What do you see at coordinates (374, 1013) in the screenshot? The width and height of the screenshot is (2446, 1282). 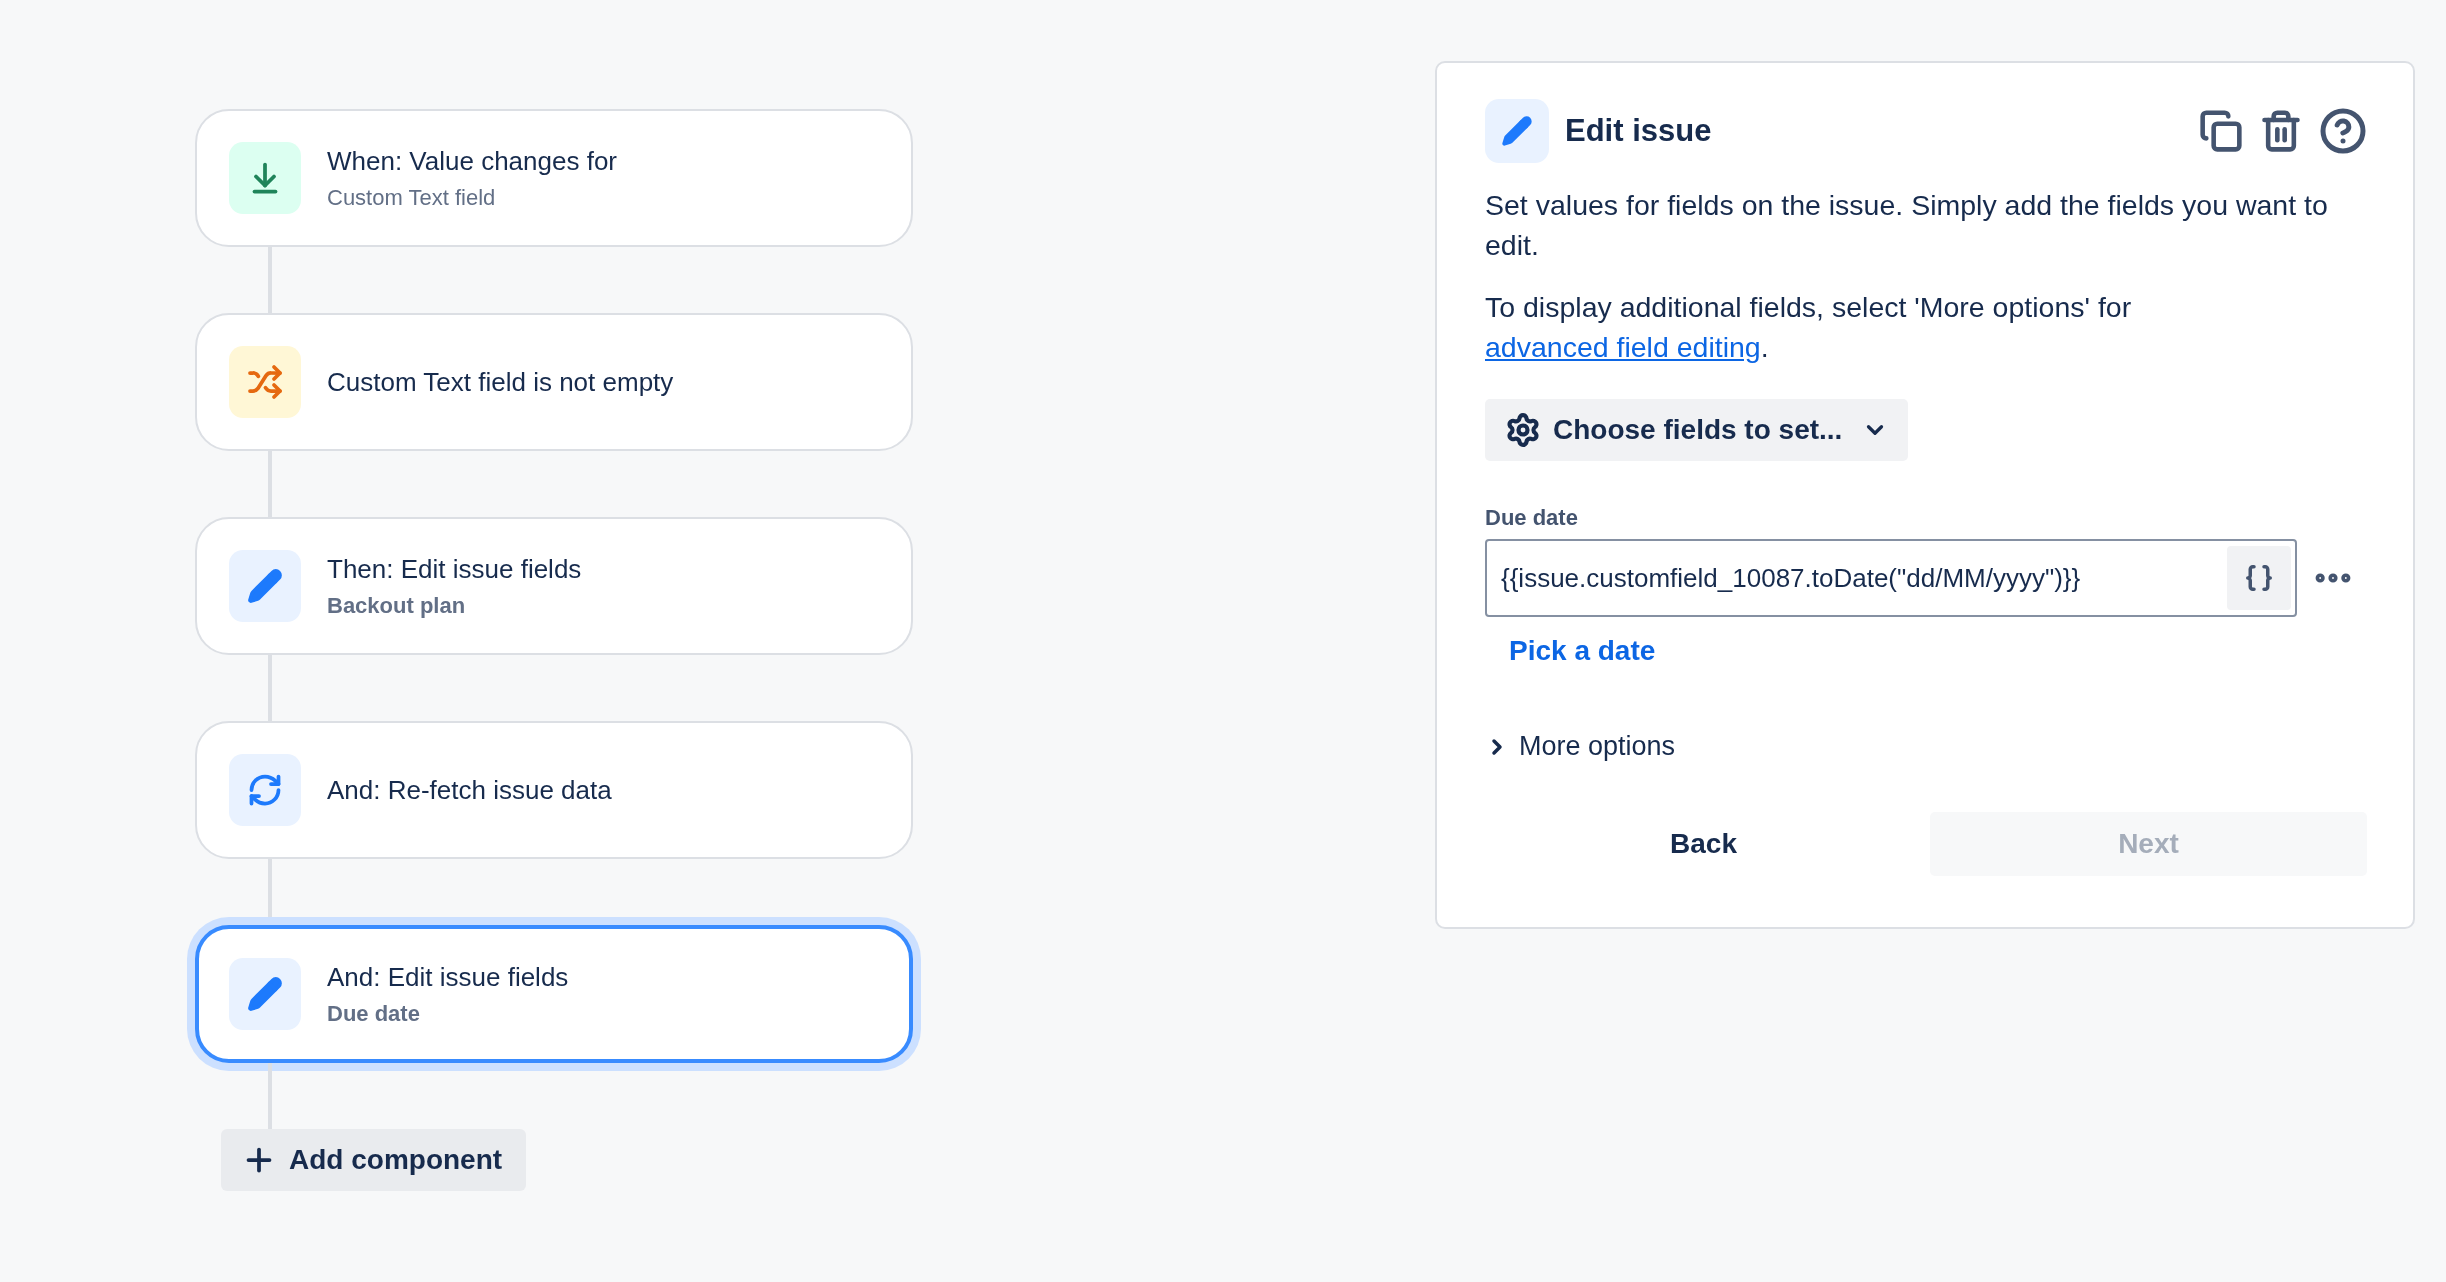 I see `step-subtitle: Due date` at bounding box center [374, 1013].